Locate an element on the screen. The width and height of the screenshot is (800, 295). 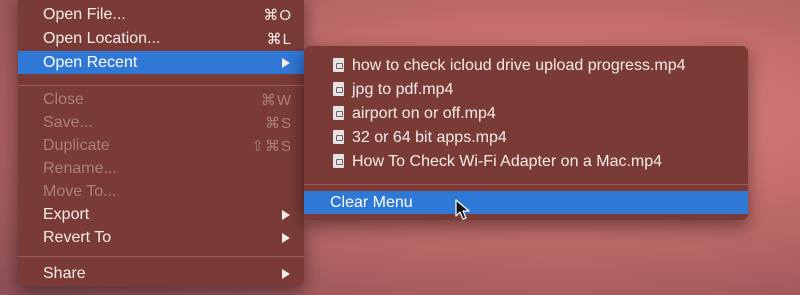
menu-item-label: Share is located at coordinates (64, 273).